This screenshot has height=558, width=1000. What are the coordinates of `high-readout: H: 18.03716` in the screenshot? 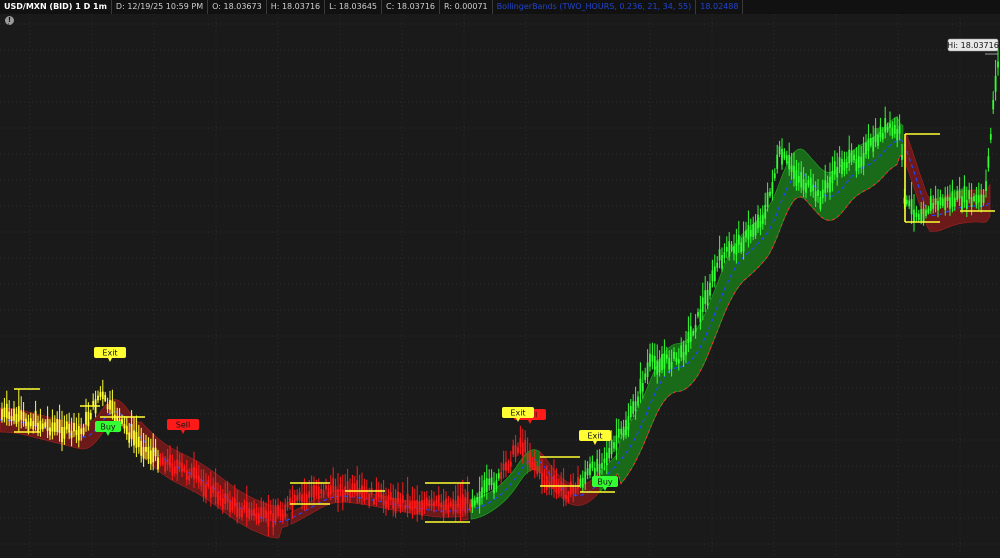 It's located at (296, 7).